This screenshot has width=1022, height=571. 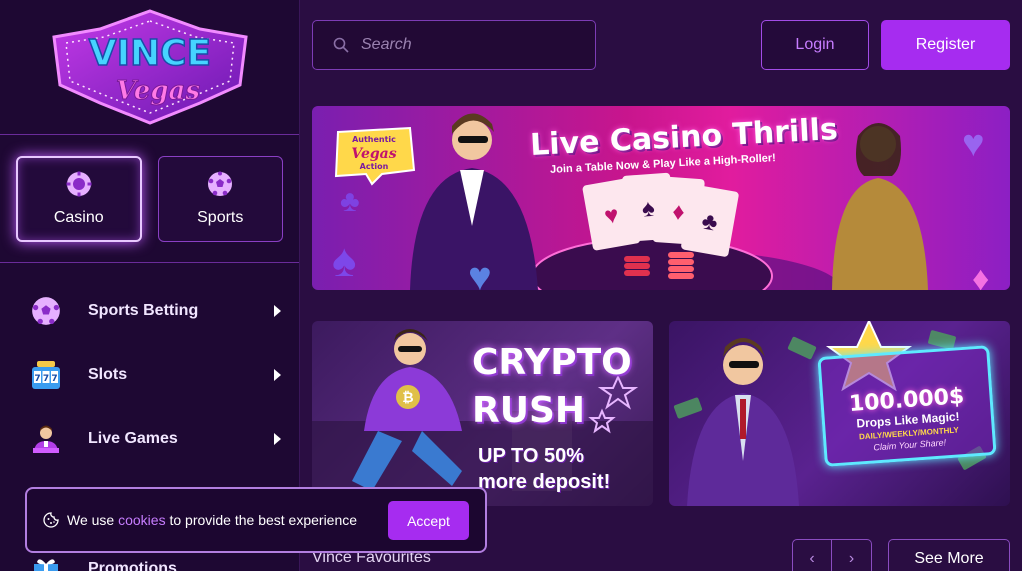 What do you see at coordinates (51, 520) in the screenshot?
I see `cookie-icon` at bounding box center [51, 520].